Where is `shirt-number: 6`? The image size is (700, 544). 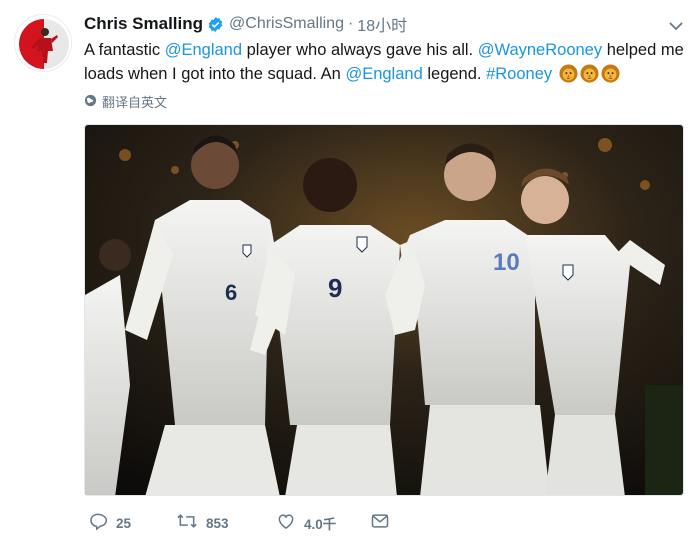 shirt-number: 6 is located at coordinates (231, 292).